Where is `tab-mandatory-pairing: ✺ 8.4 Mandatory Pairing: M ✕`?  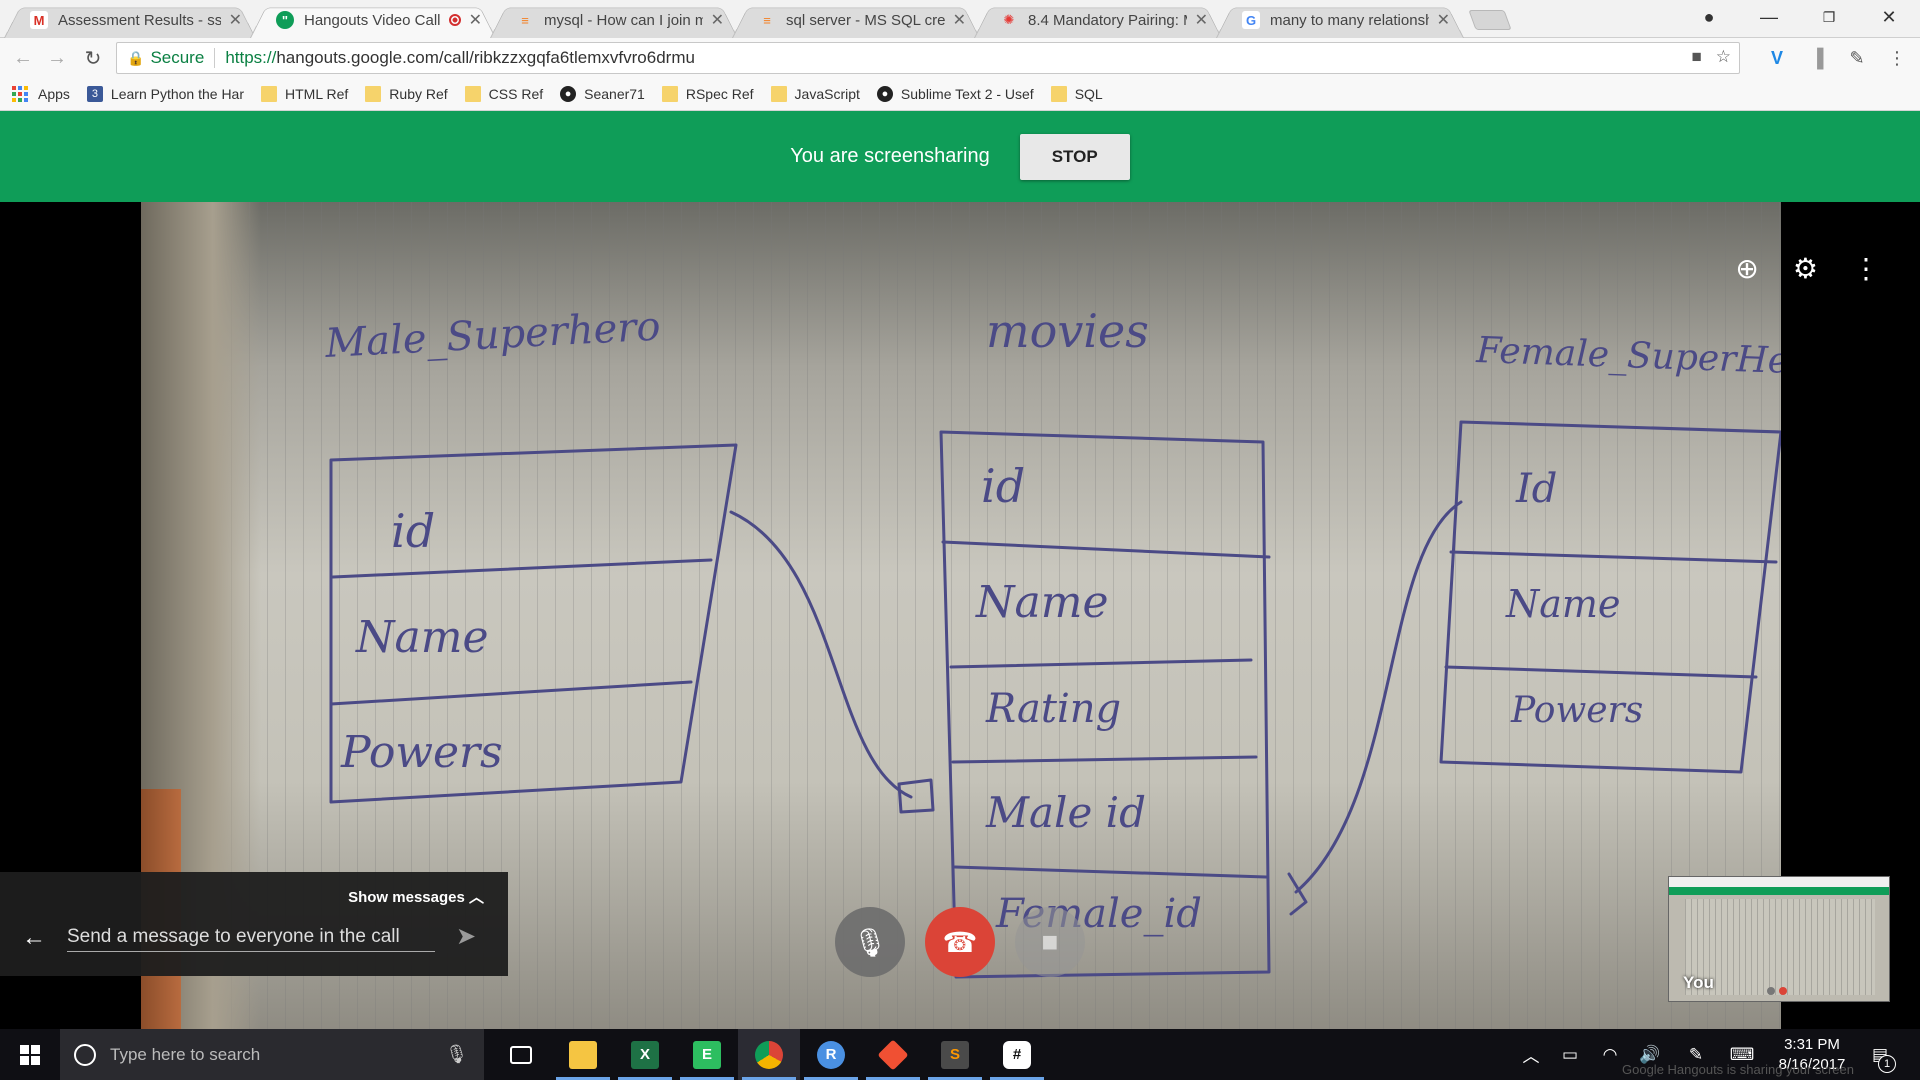
tab-mandatory-pairing: ✺ 8.4 Mandatory Pairing: M ✕ is located at coordinates (1098, 20).